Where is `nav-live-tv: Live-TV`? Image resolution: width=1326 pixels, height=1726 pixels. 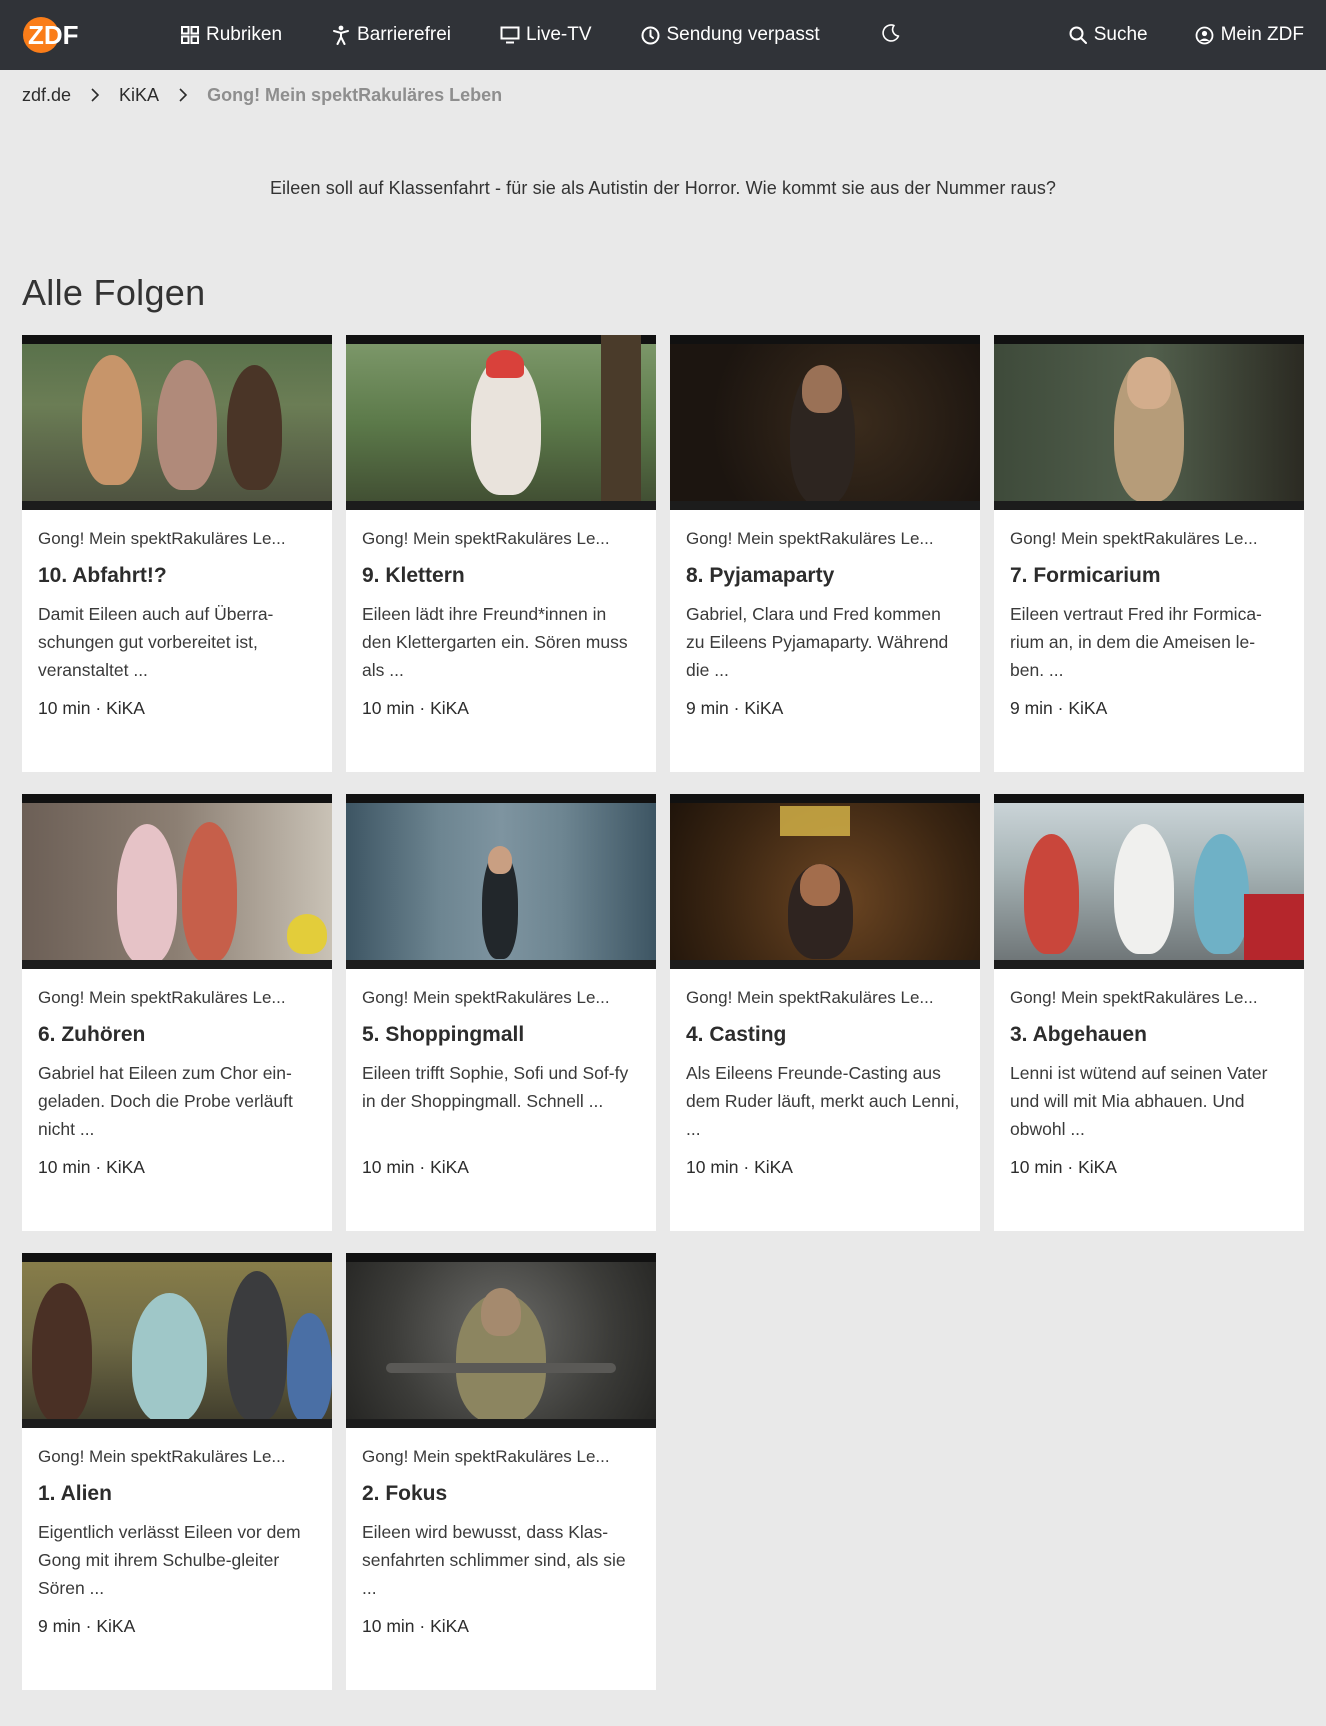
nav-live-tv: Live-TV is located at coordinates (546, 35).